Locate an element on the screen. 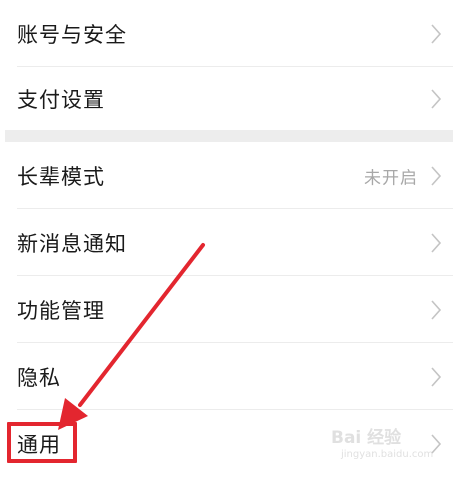 The width and height of the screenshot is (453, 478). settings-item-privacy: 隐私 is located at coordinates (226, 376).